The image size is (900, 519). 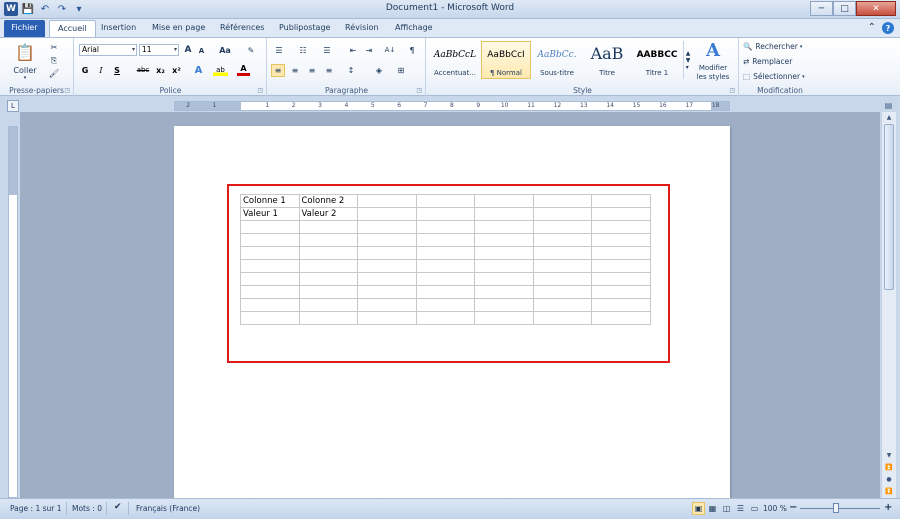 I want to click on style-normal: AaBbCcI ¶ Normal, so click(x=506, y=60).